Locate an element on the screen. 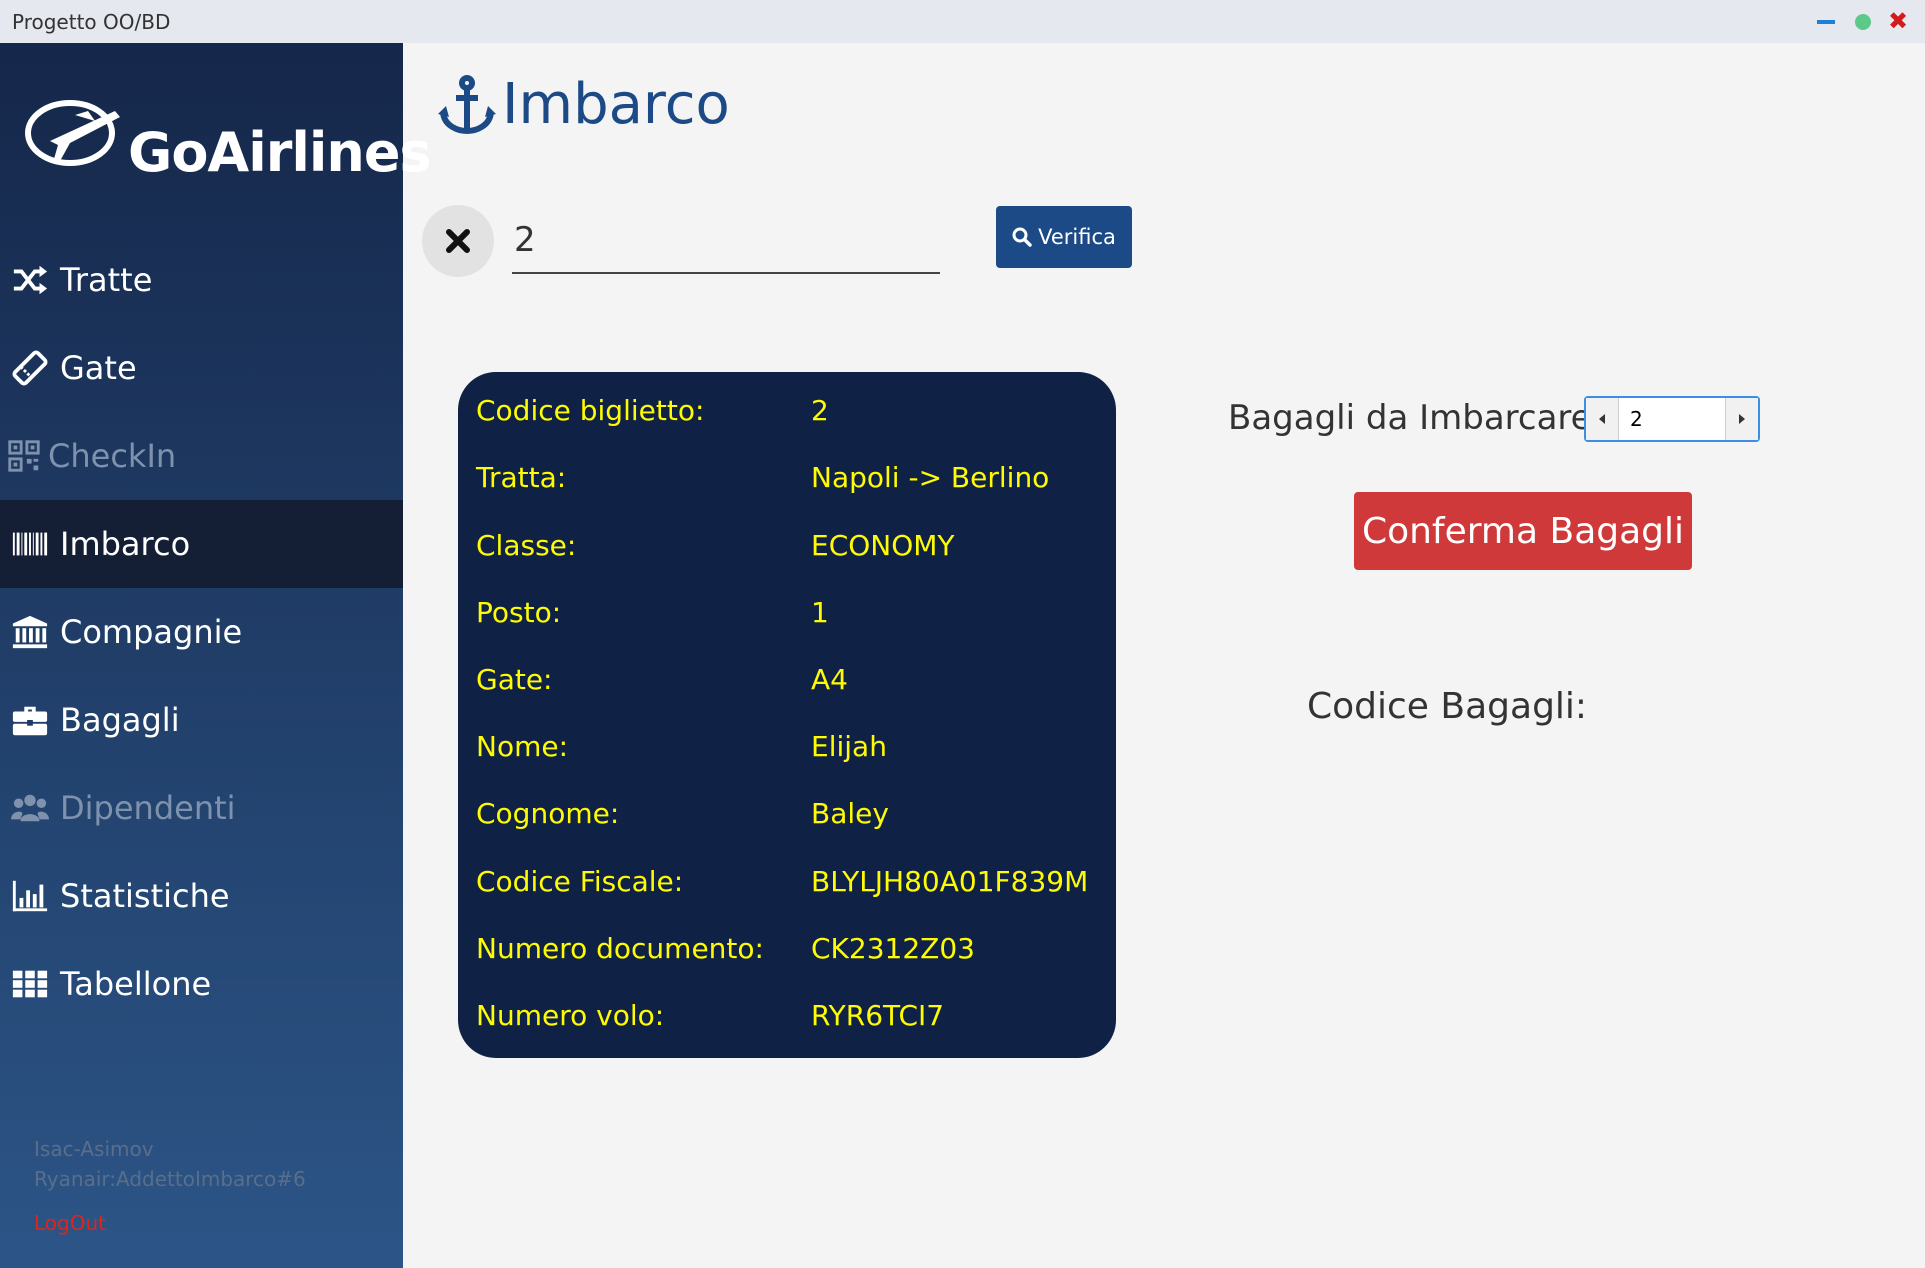 This screenshot has height=1268, width=1925. ticket-field-label: Nome: is located at coordinates (522, 746).